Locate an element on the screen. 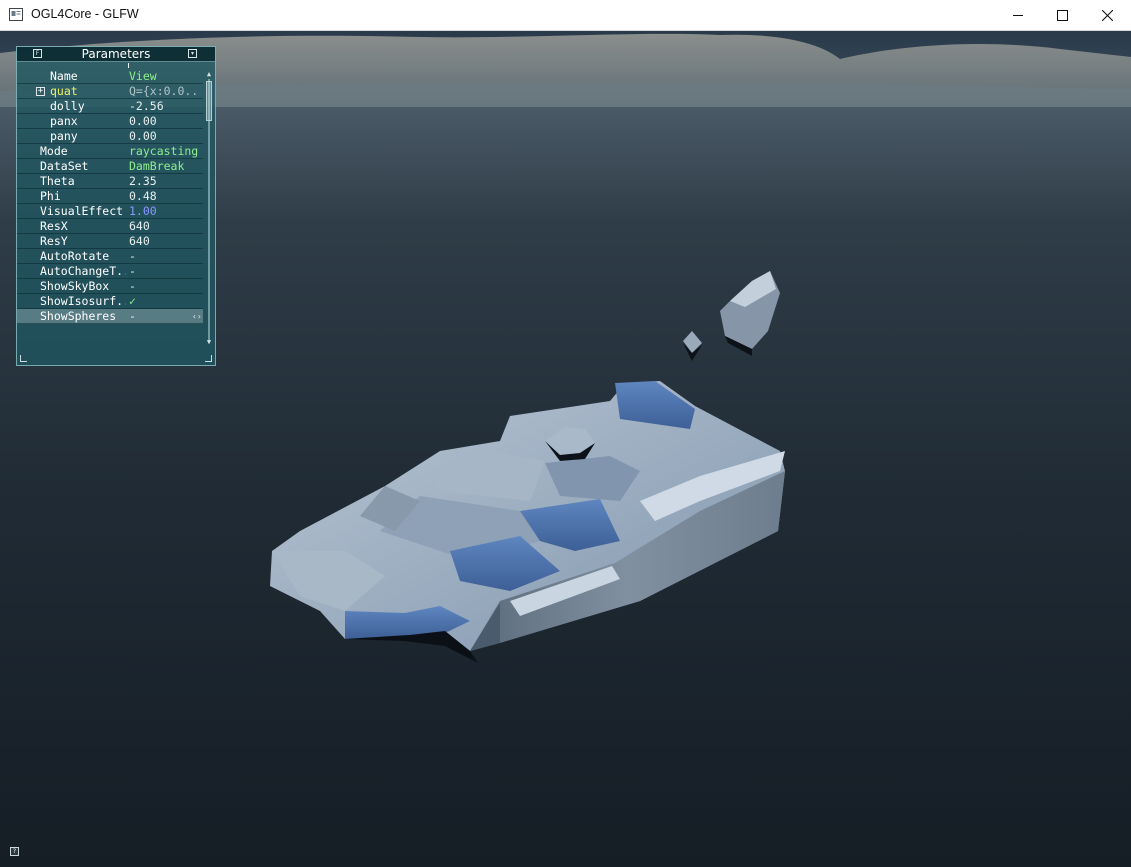 The height and width of the screenshot is (867, 1131). parameter-label: ResY is located at coordinates (54, 241).